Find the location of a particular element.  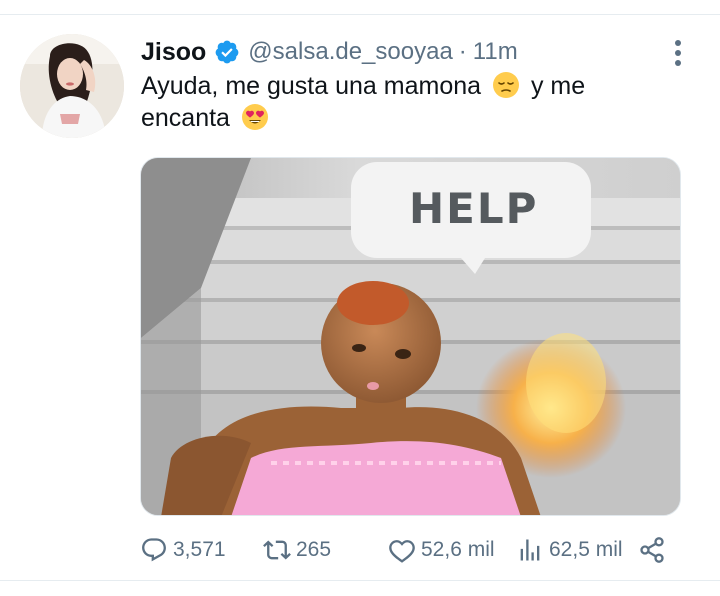

retweet-count: 265 is located at coordinates (314, 549).